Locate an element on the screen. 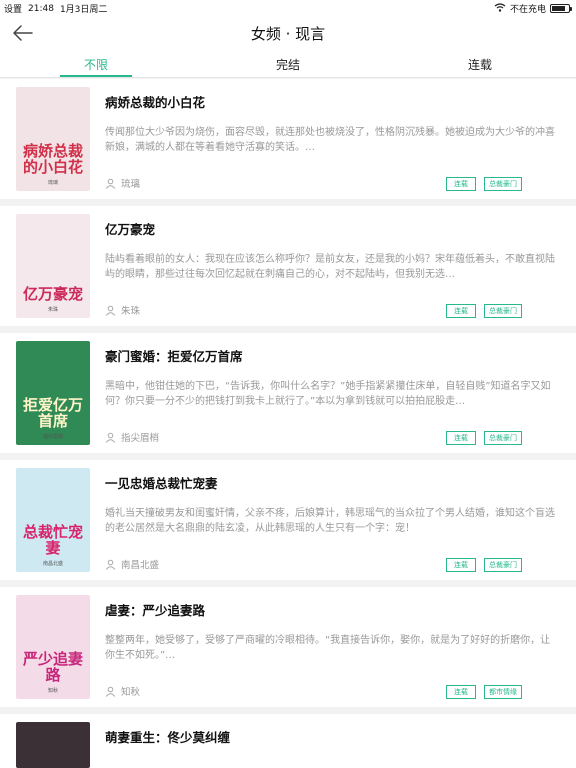 The height and width of the screenshot is (768, 576). book-author-row: 朱珠 is located at coordinates (122, 310).